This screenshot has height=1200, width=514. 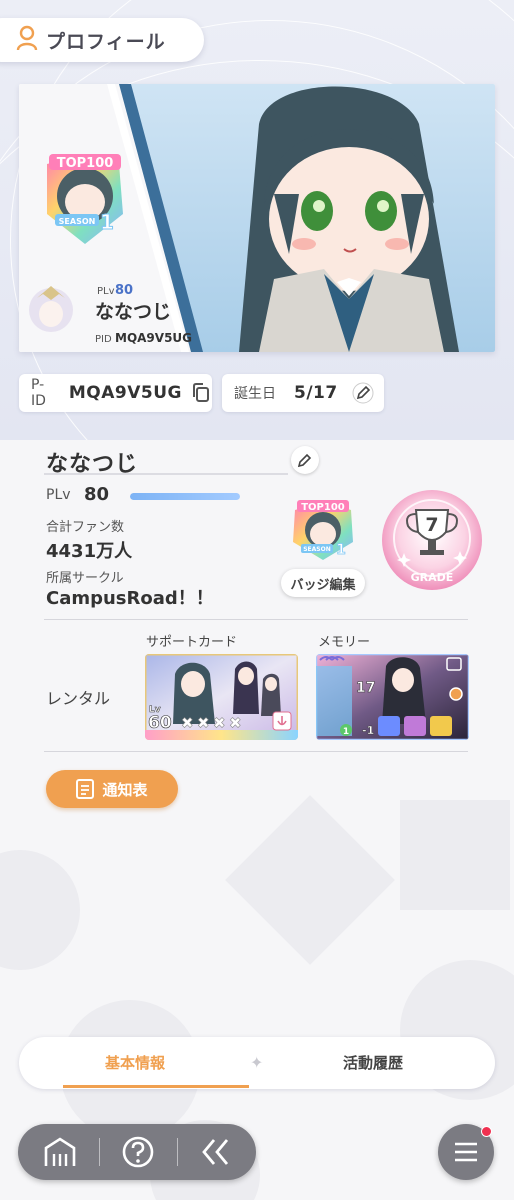 I want to click on banner-name: ななつじ, so click(x=133, y=312).